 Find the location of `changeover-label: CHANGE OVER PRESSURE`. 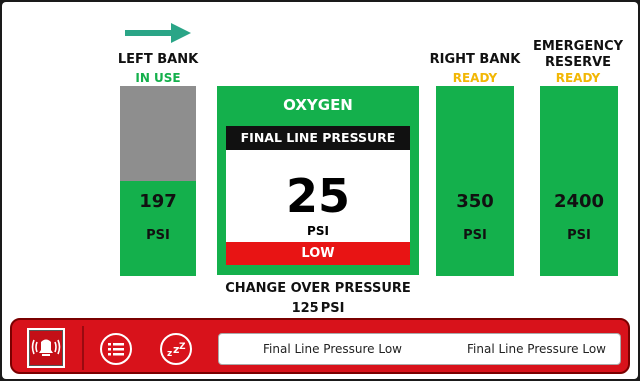

changeover-label: CHANGE OVER PRESSURE is located at coordinates (318, 288).